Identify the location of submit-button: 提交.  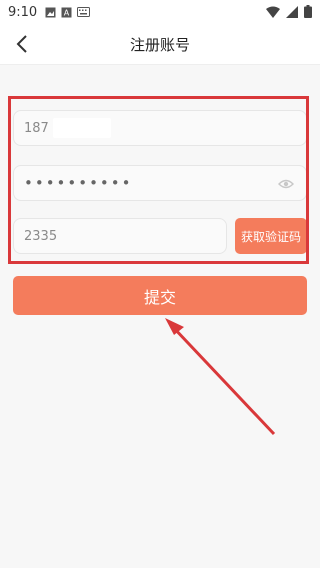
(160, 295).